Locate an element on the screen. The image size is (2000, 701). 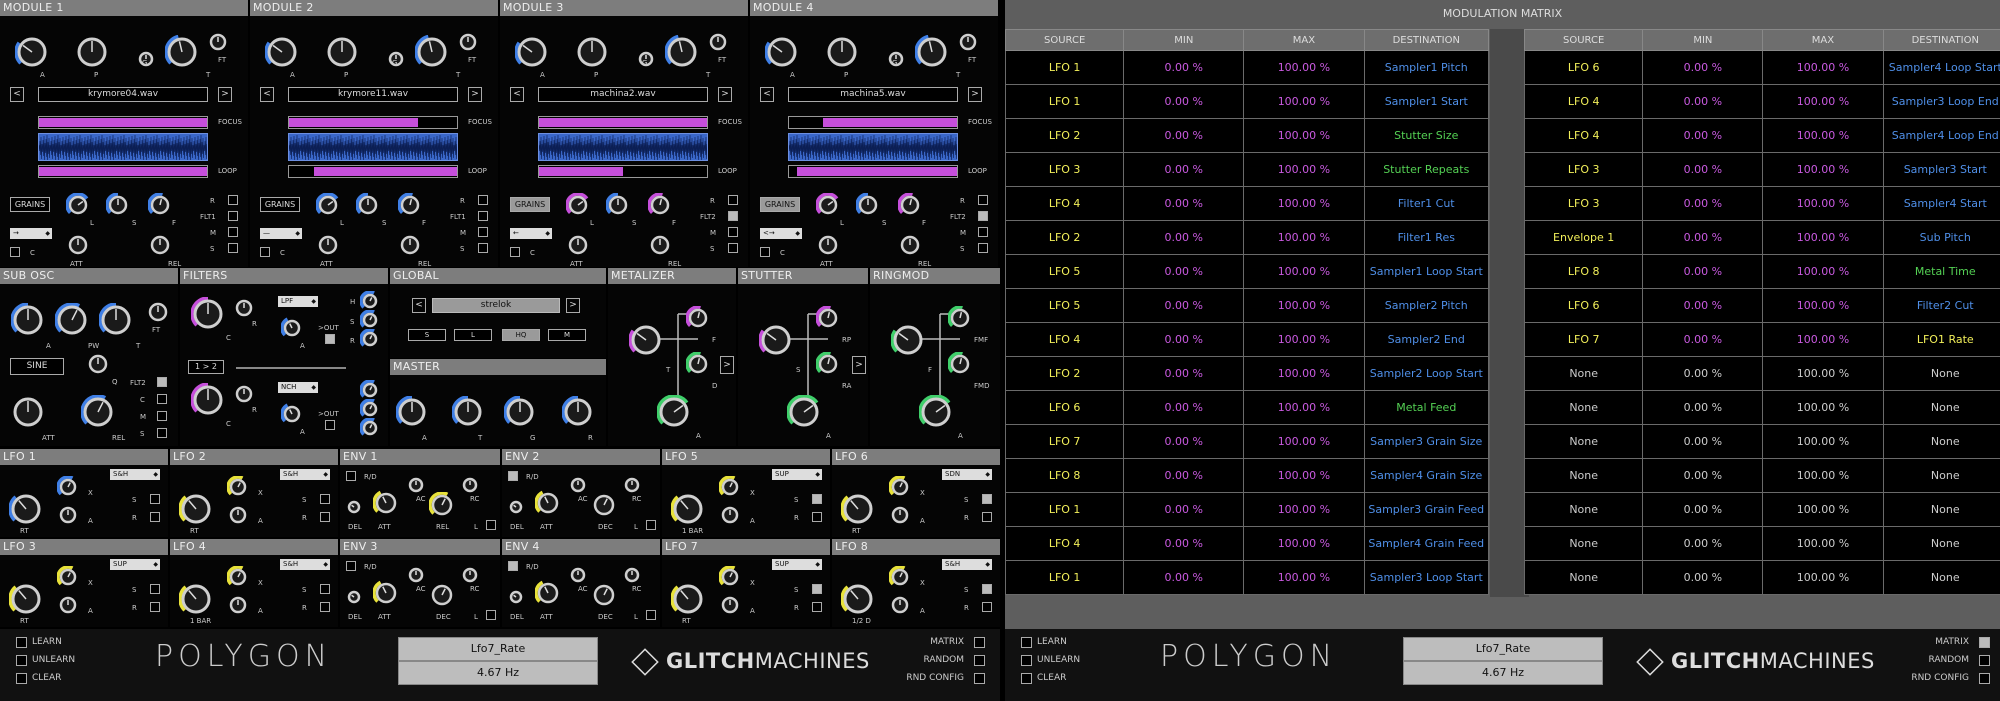
amp-knob is located at coordinates (532, 52).